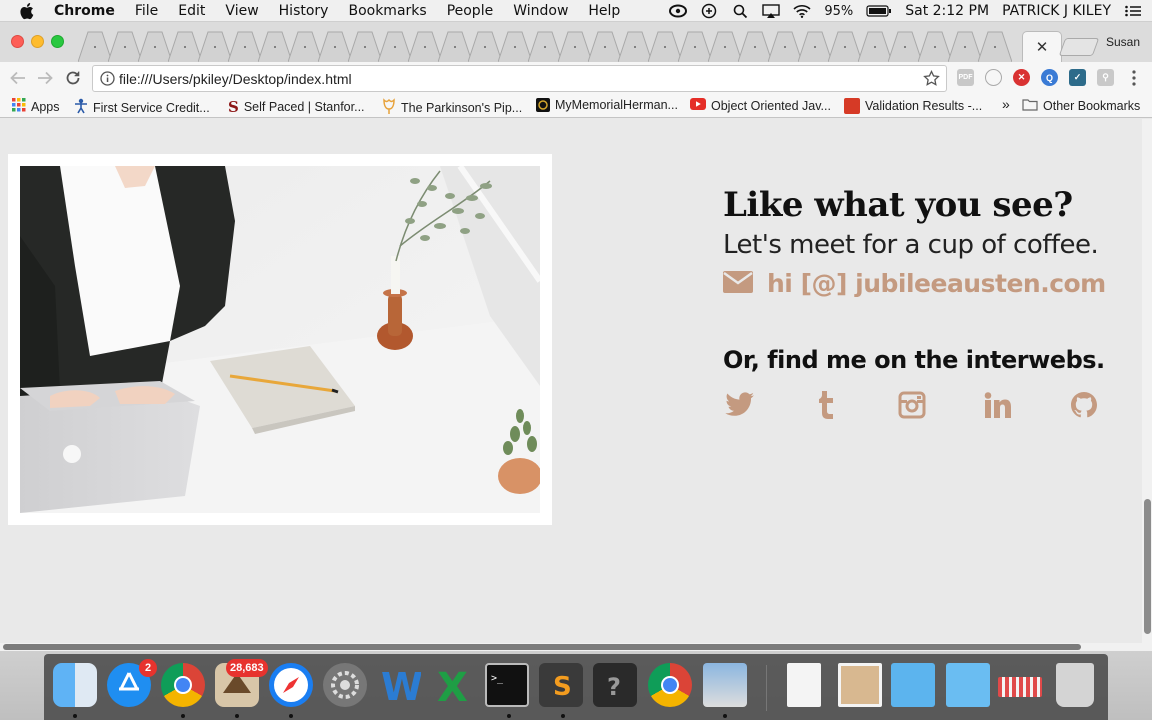 The width and height of the screenshot is (1152, 720). What do you see at coordinates (540, 11) in the screenshot?
I see `menu-window: Window` at bounding box center [540, 11].